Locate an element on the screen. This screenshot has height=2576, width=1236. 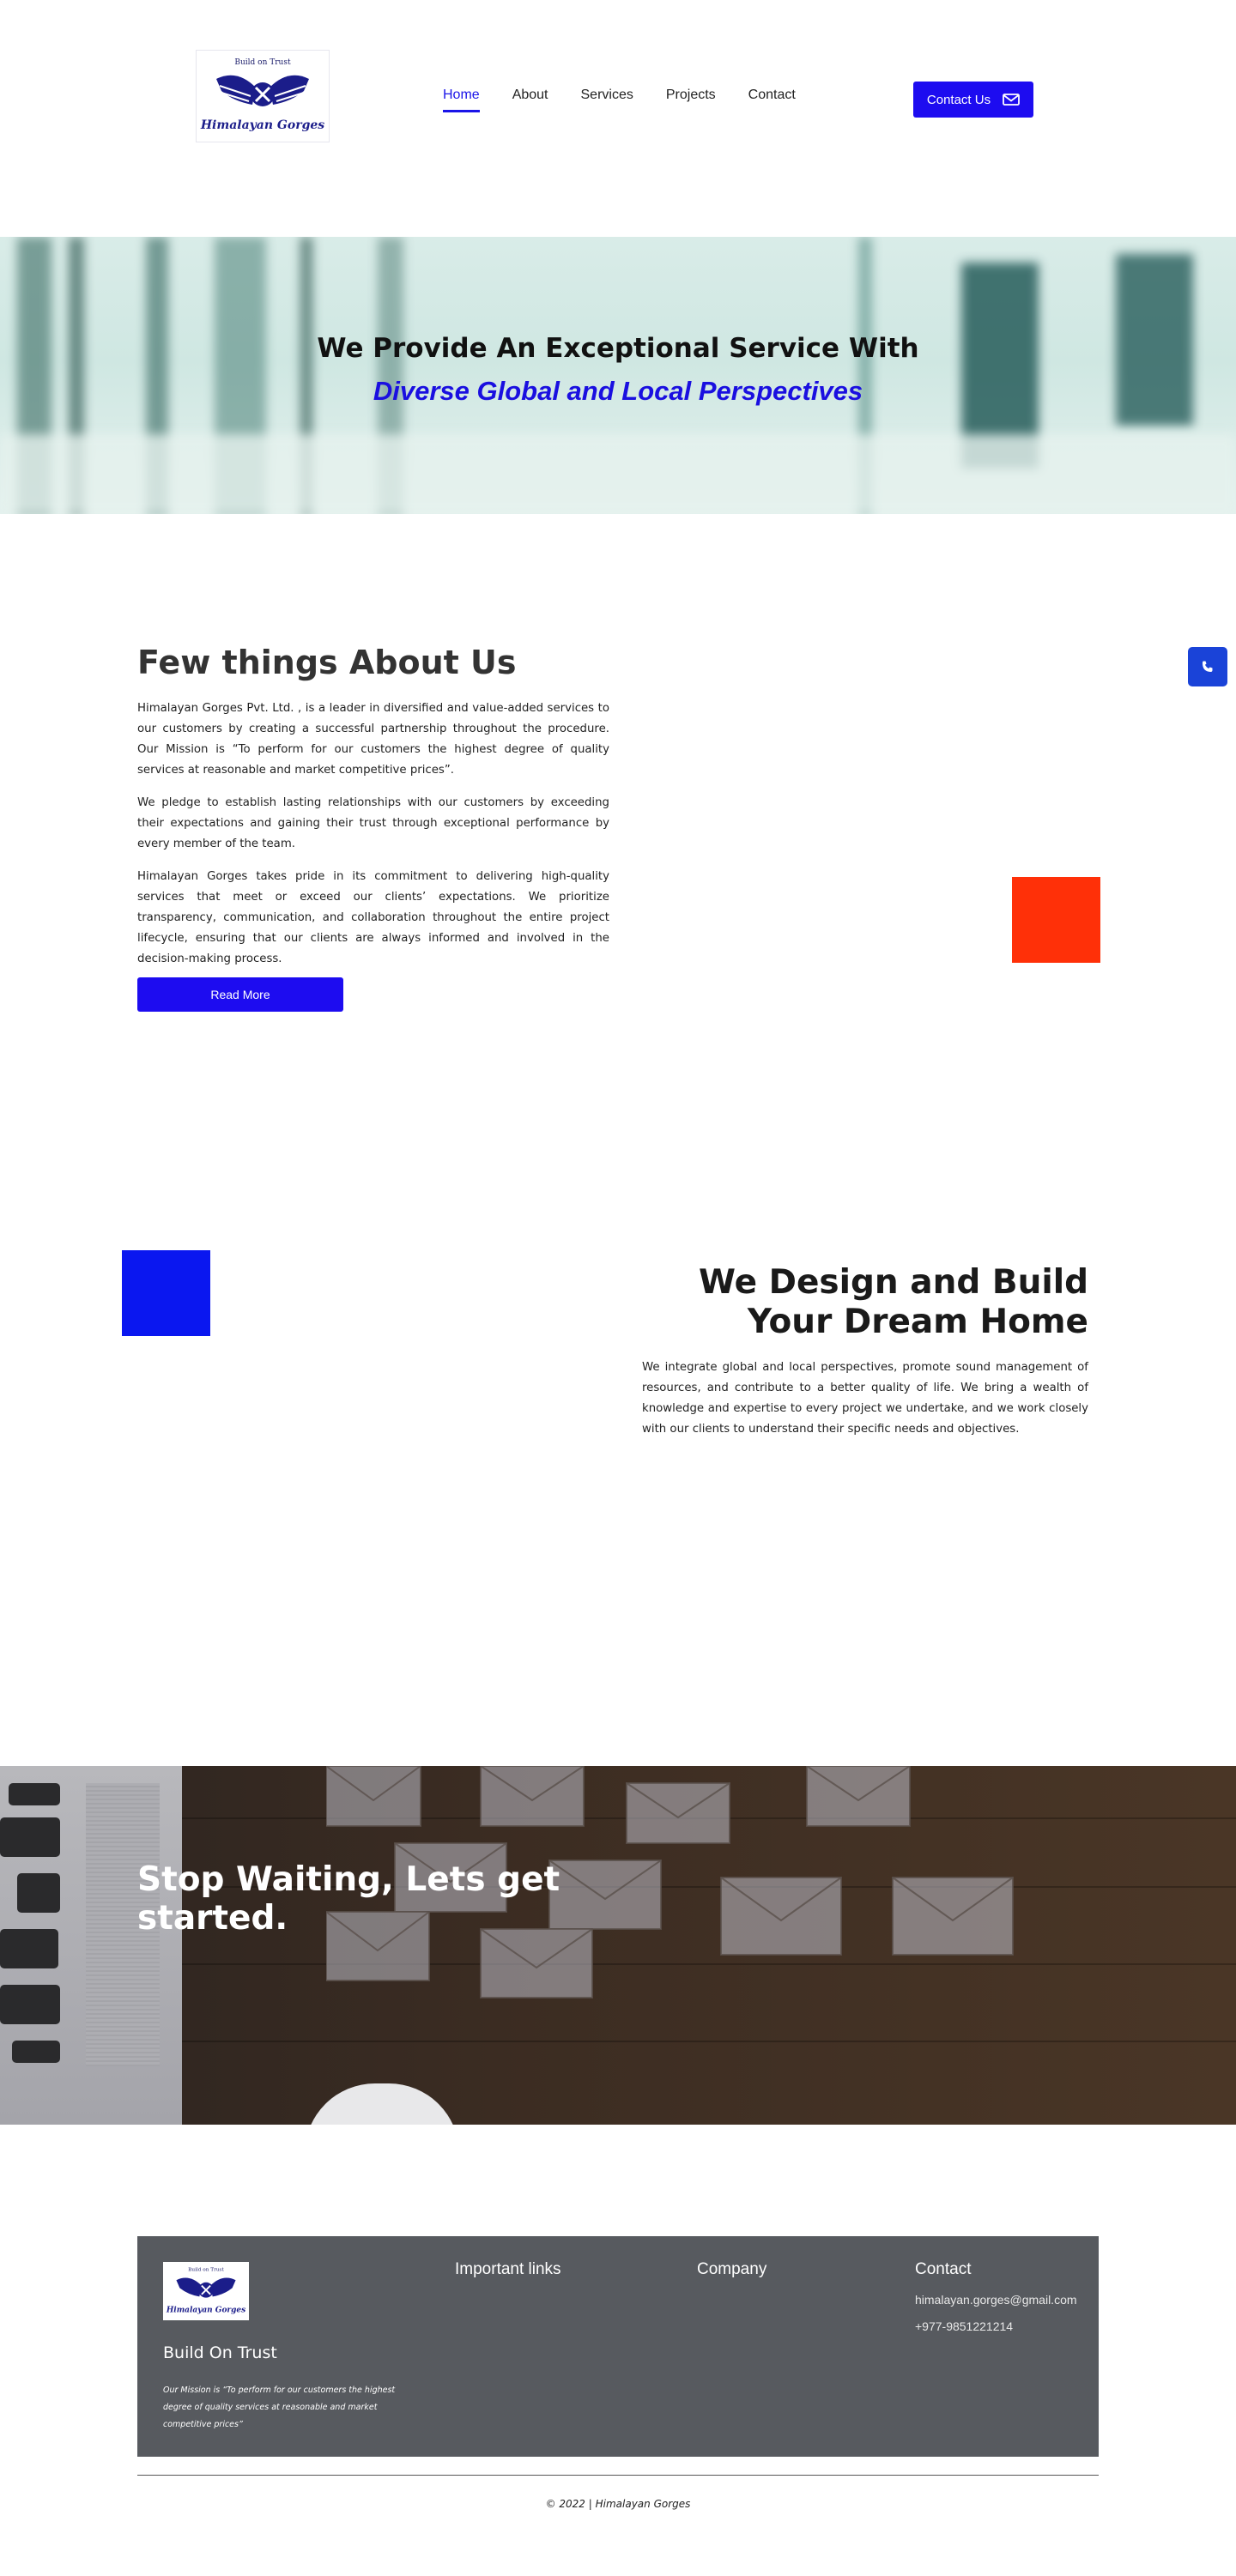
design-title-line: We Design and Build is located at coordinates (893, 1282).